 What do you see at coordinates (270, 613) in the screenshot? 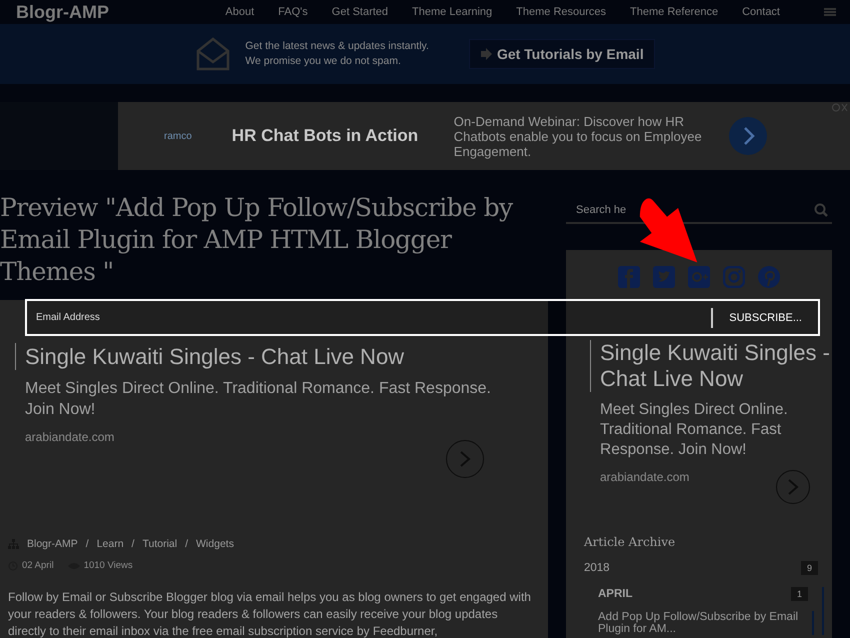
I see `post-body-text: Follow by Email or Subscribe Blogger blog via email helps you as blog owners to get engaged with your readers & followers. Your blog readers & followers can easily receive your blog updates directly to their email inbox via the free email subscription service by Feedburner,` at bounding box center [270, 613].